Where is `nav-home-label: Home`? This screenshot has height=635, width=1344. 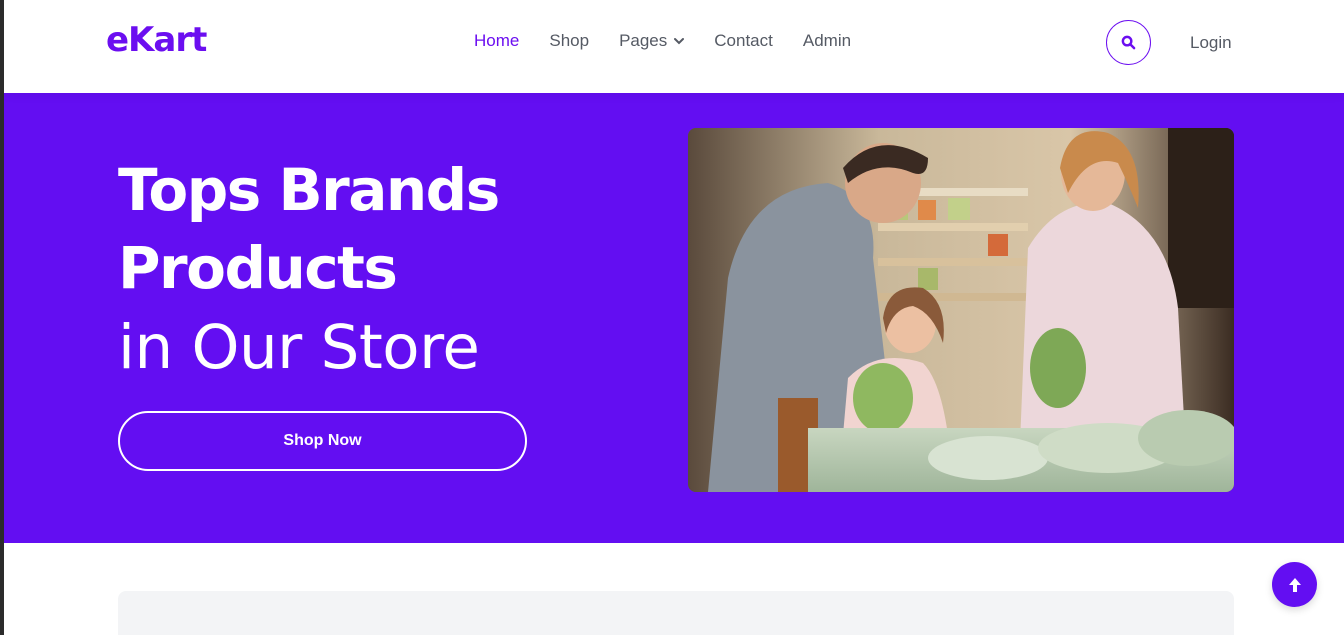
nav-home-label: Home is located at coordinates (497, 40).